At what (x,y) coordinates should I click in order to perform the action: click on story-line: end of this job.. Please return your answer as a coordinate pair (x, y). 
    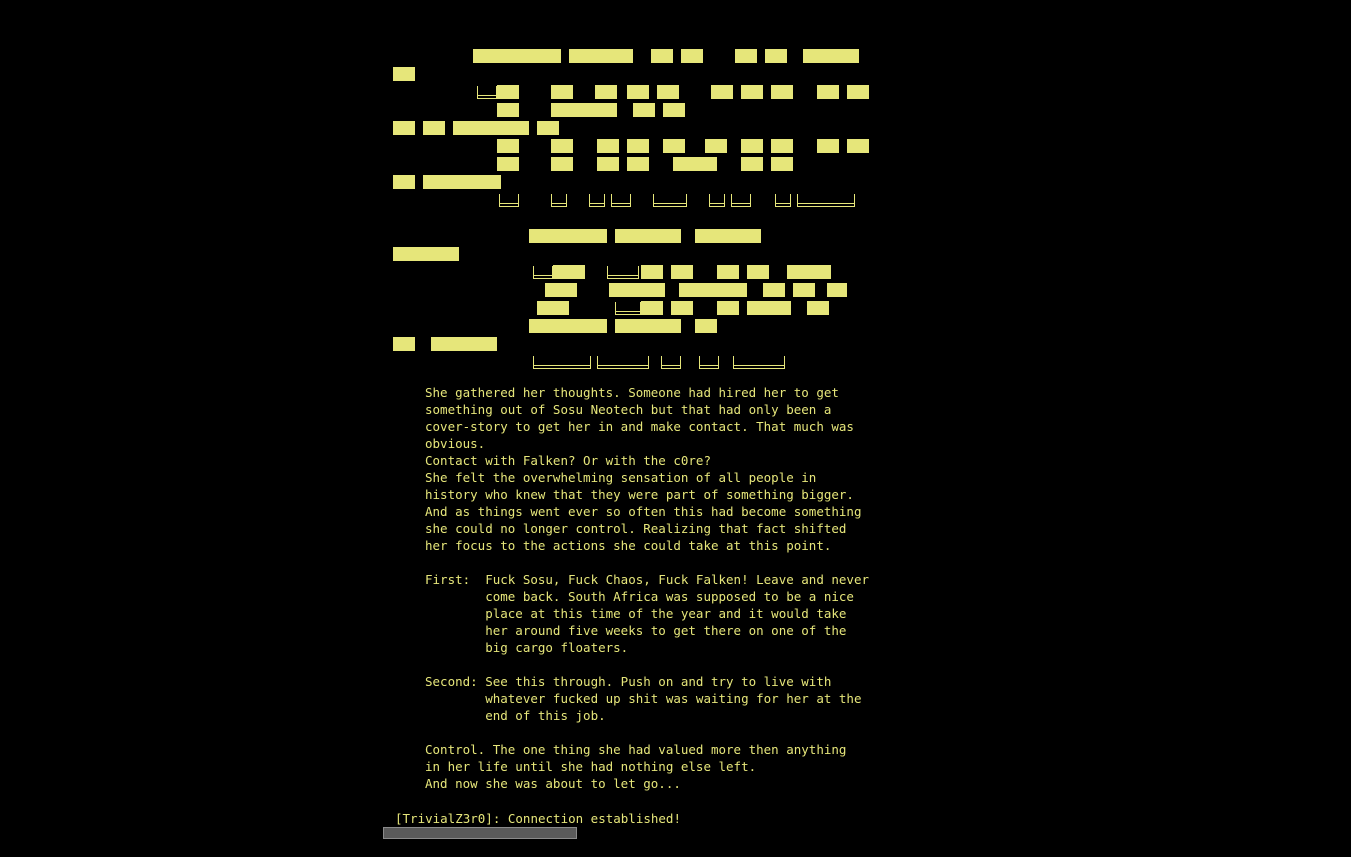
    Looking at the image, I should click on (515, 715).